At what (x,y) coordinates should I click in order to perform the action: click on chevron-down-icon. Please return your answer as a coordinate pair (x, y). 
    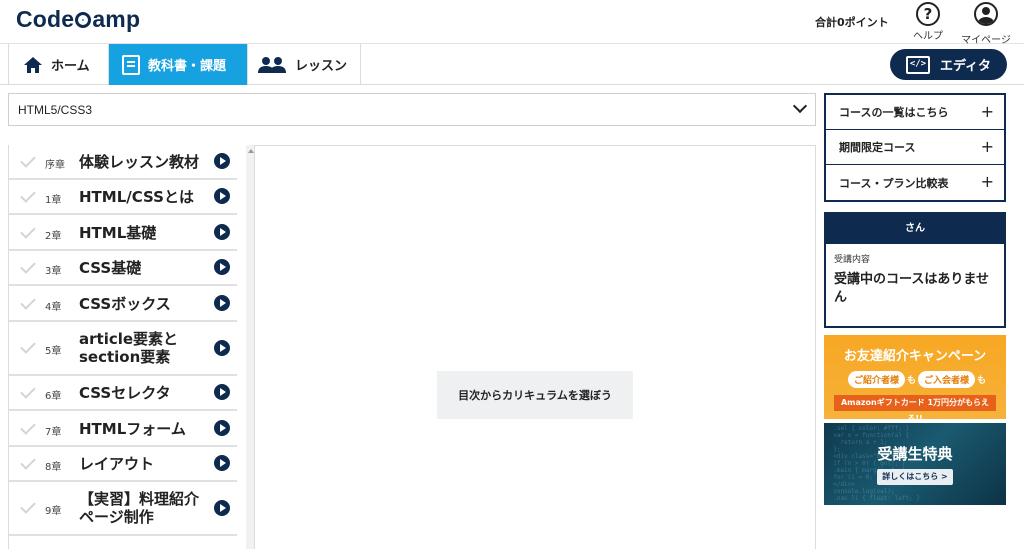
    Looking at the image, I should click on (800, 106).